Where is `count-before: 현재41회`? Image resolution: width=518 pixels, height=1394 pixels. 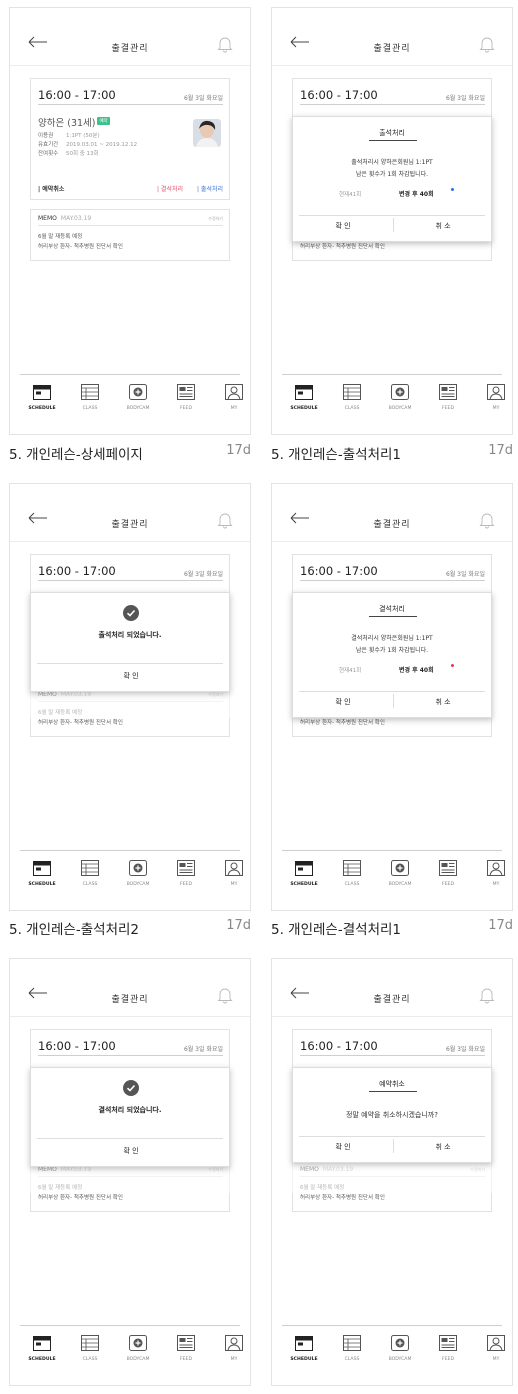
count-before: 현재41회 is located at coordinates (350, 671).